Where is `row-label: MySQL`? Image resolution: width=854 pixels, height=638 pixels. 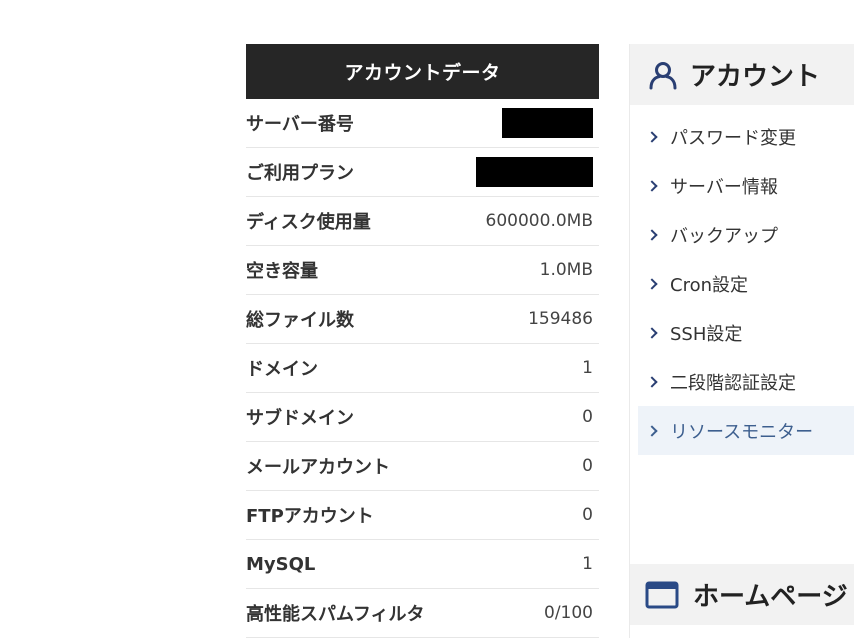
row-label: MySQL is located at coordinates (281, 564).